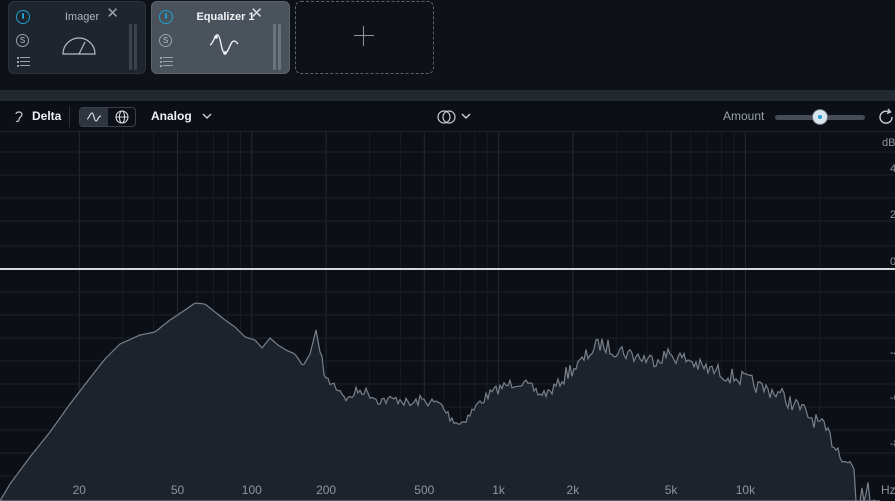 Image resolution: width=895 pixels, height=501 pixels. What do you see at coordinates (746, 490) in the screenshot?
I see `frequency-tick-label: 10k` at bounding box center [746, 490].